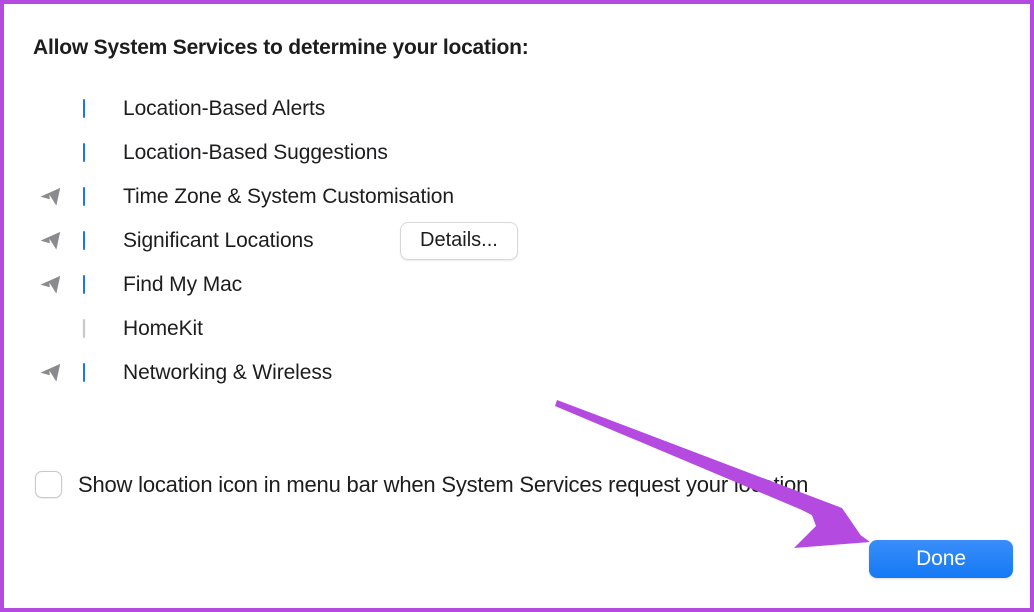 This screenshot has width=1034, height=612. I want to click on service-row: Location-Based Alerts, so click(517, 109).